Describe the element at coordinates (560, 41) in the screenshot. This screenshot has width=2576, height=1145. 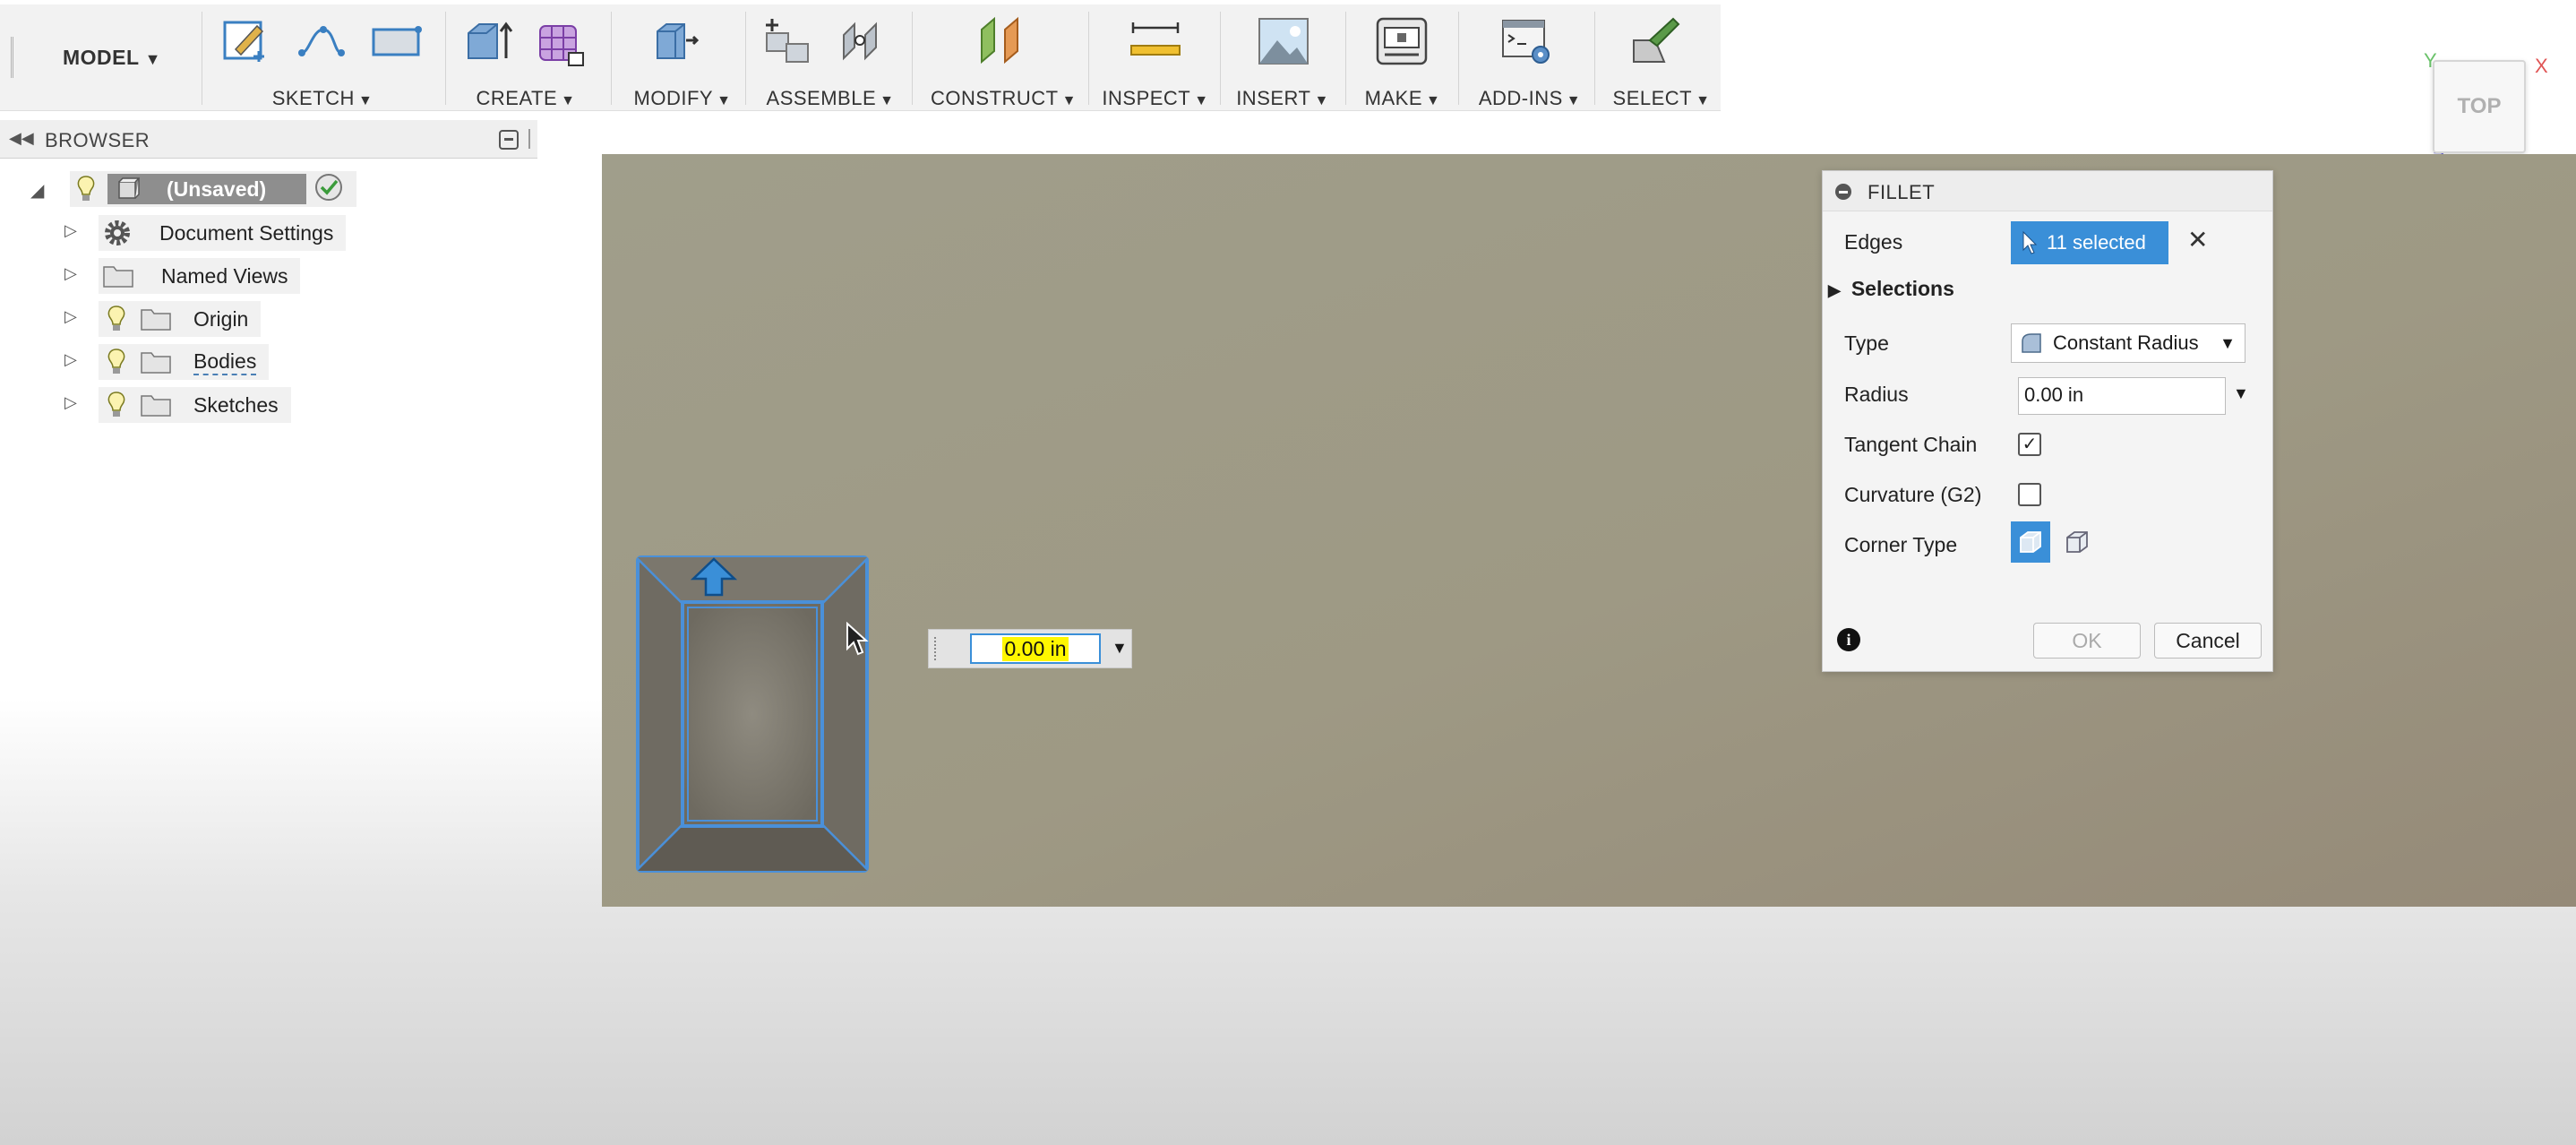
I see `form-tool` at that location.